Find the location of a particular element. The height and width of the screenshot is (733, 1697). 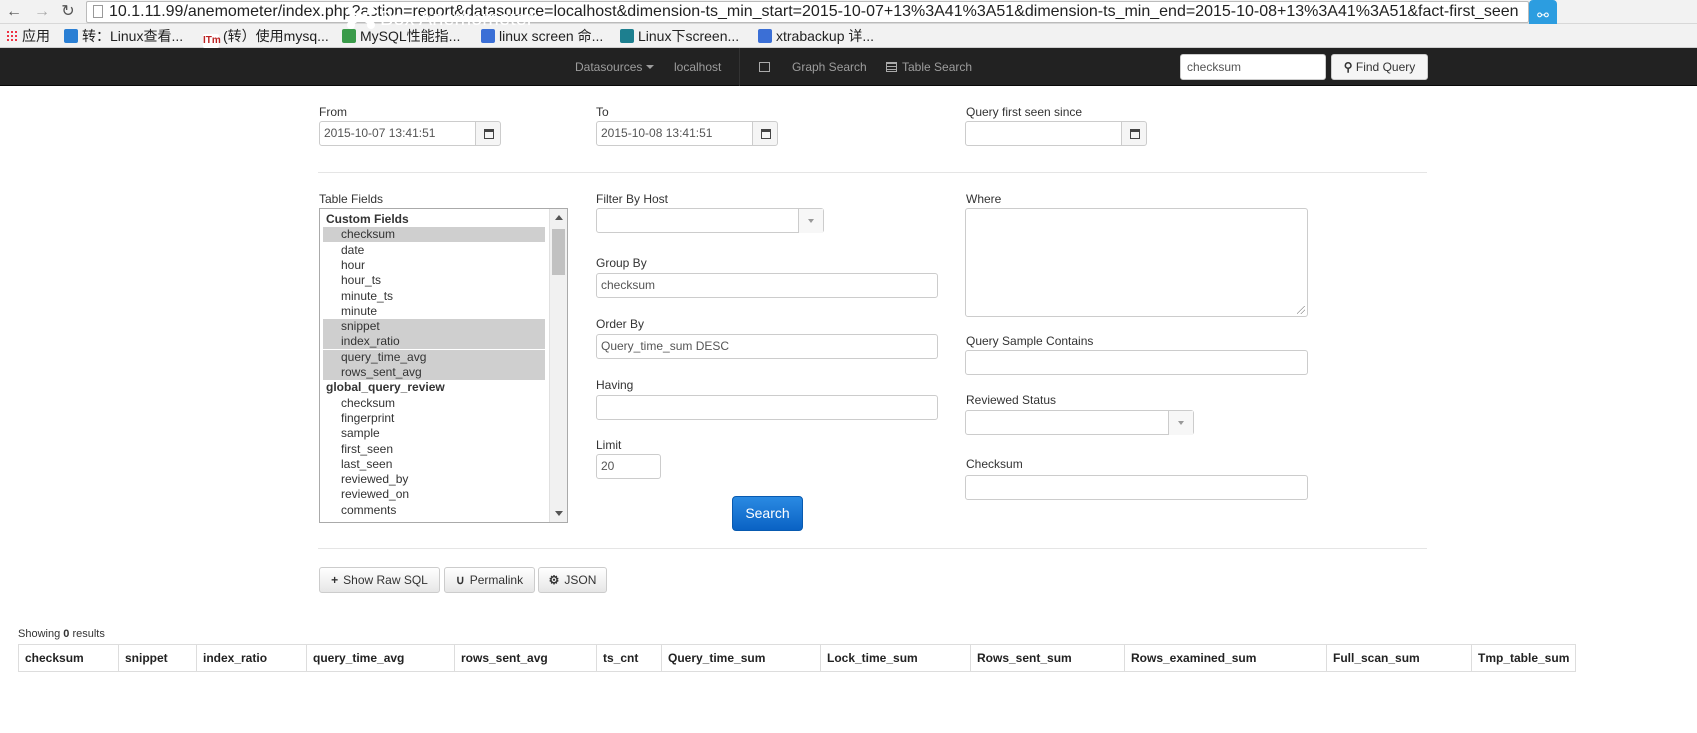

field-option: date is located at coordinates (434, 250).